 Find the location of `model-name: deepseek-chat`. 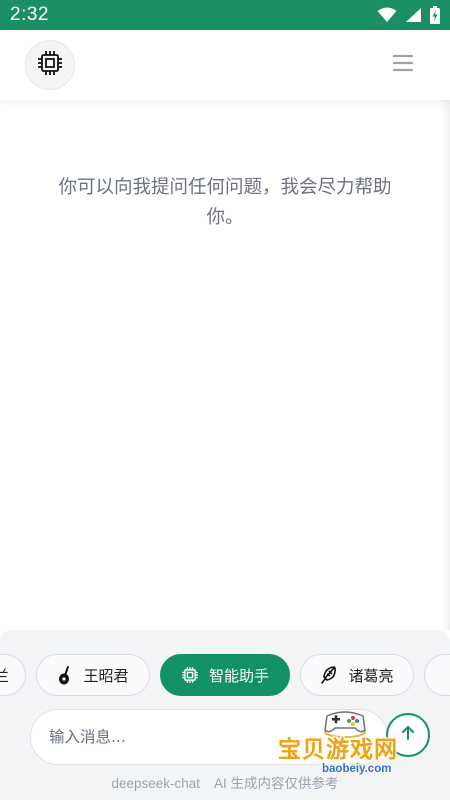

model-name: deepseek-chat is located at coordinates (156, 783).